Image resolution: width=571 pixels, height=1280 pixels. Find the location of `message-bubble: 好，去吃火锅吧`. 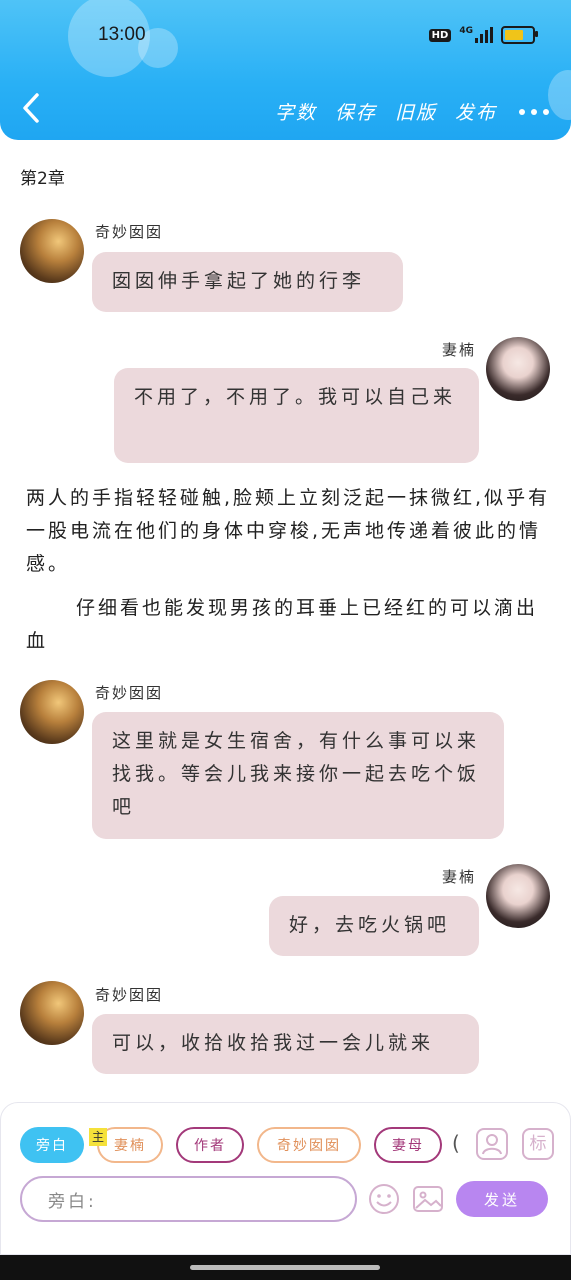

message-bubble: 好，去吃火锅吧 is located at coordinates (374, 926).